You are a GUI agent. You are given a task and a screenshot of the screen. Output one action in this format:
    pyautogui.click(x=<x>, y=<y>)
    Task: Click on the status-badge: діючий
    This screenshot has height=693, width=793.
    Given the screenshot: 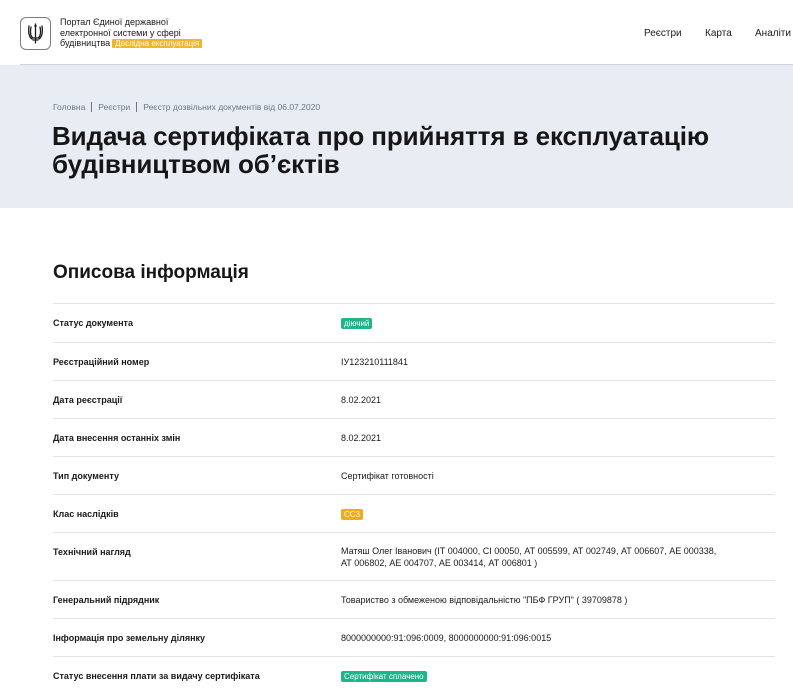 What is the action you would take?
    pyautogui.click(x=357, y=323)
    